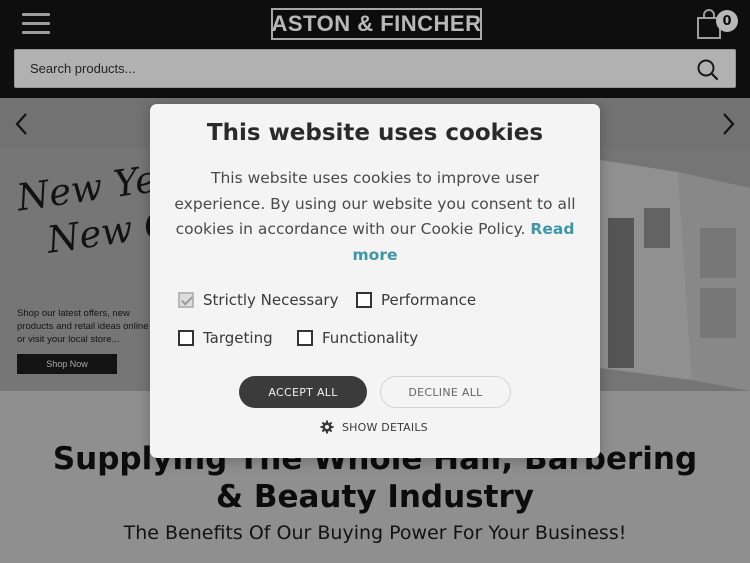 The image size is (750, 563). Describe the element at coordinates (327, 427) in the screenshot. I see `gear-icon` at that location.